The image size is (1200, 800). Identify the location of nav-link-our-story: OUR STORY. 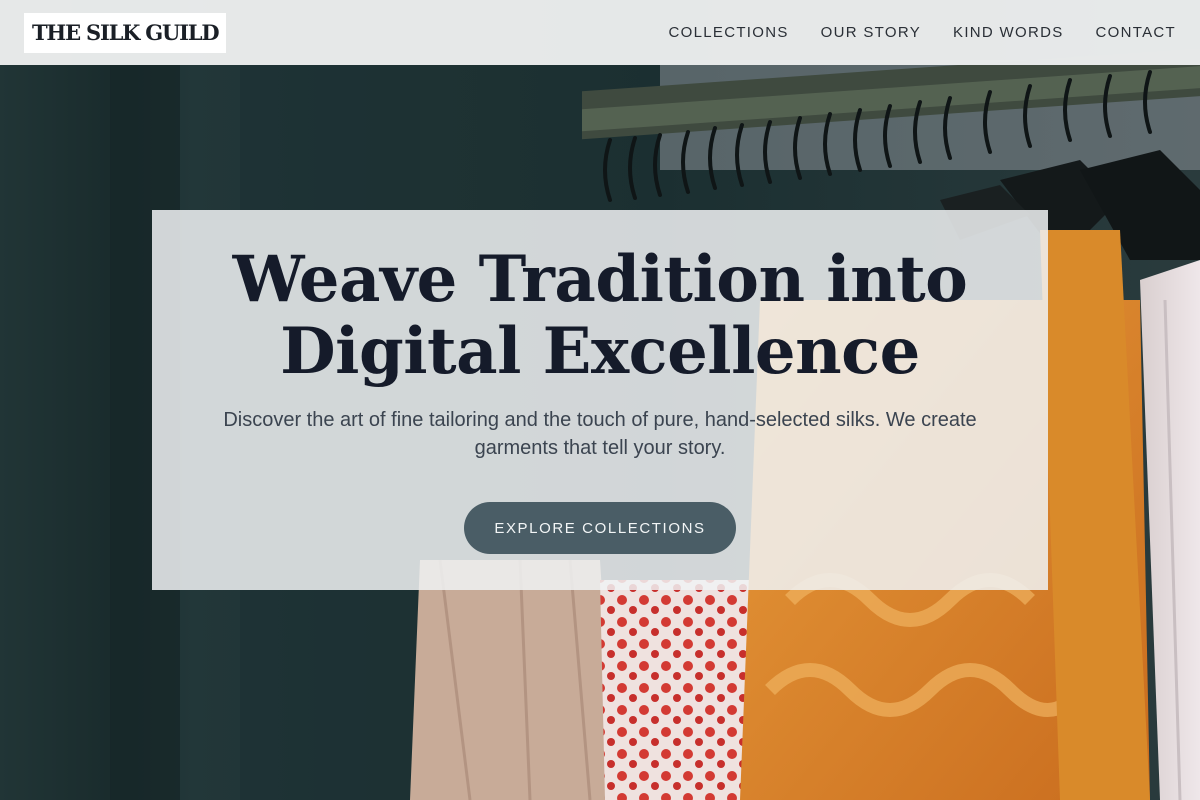
(871, 32).